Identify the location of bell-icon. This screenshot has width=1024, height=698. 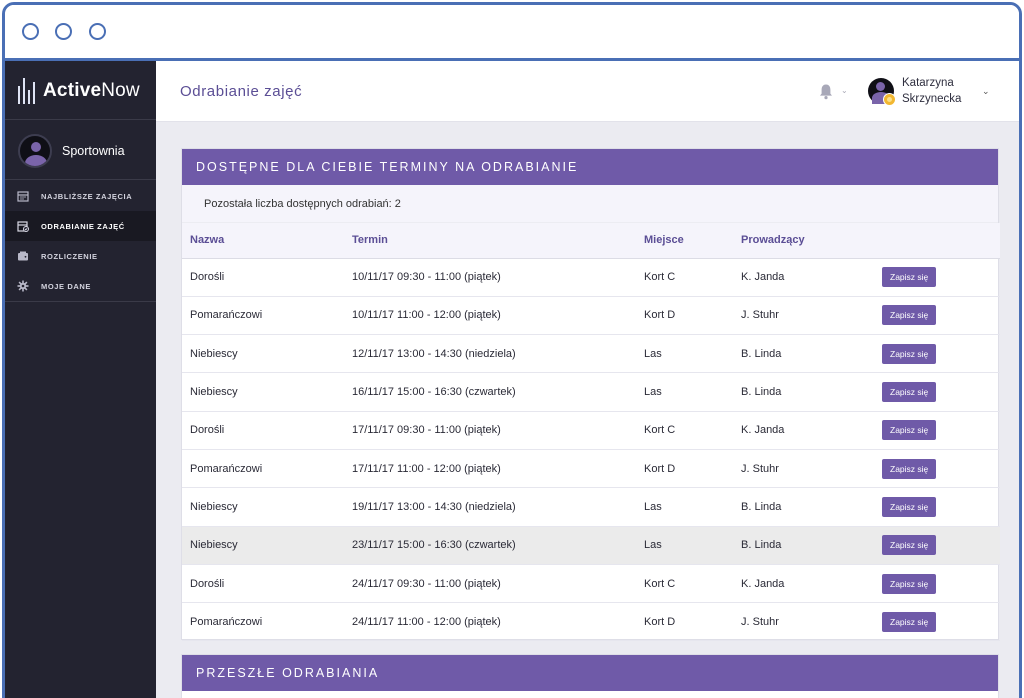
(826, 92).